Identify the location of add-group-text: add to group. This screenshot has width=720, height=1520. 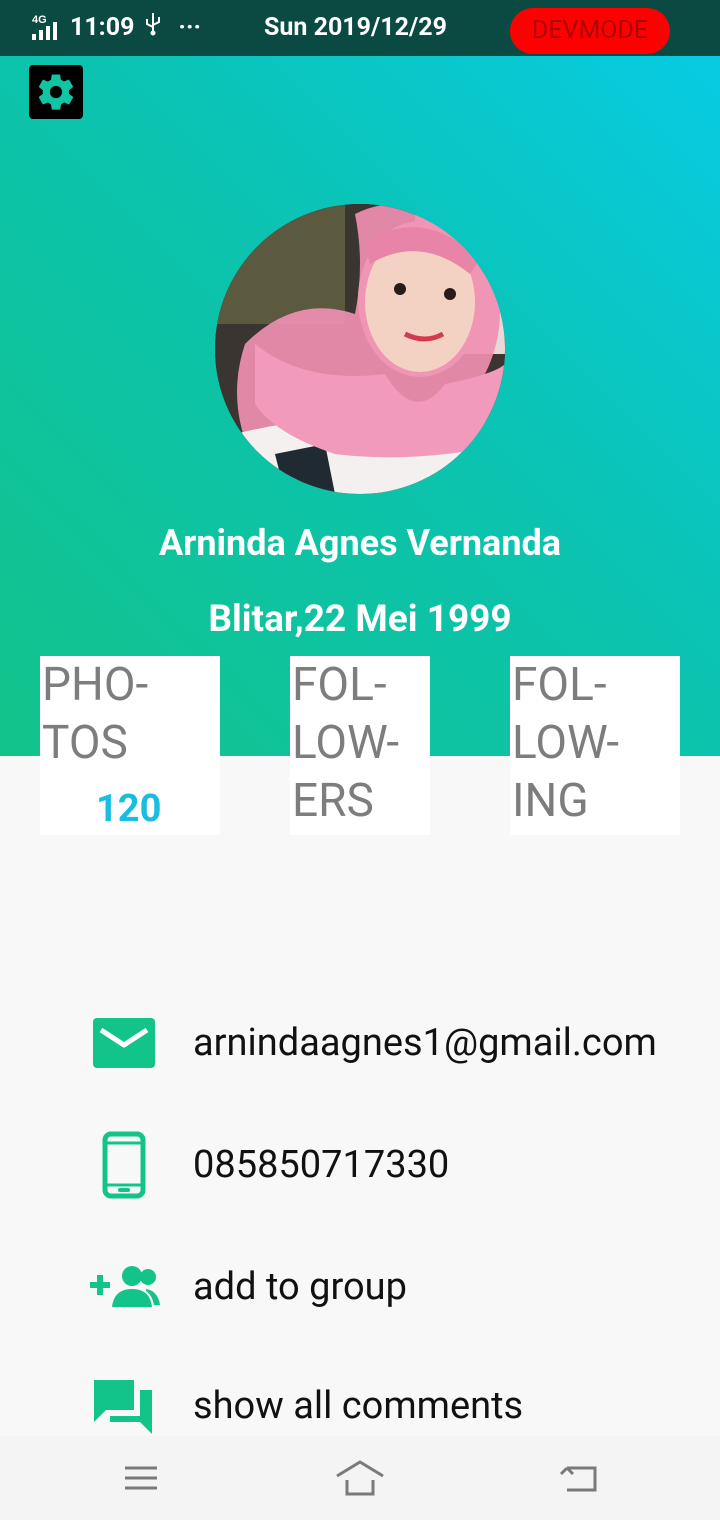
(300, 1287).